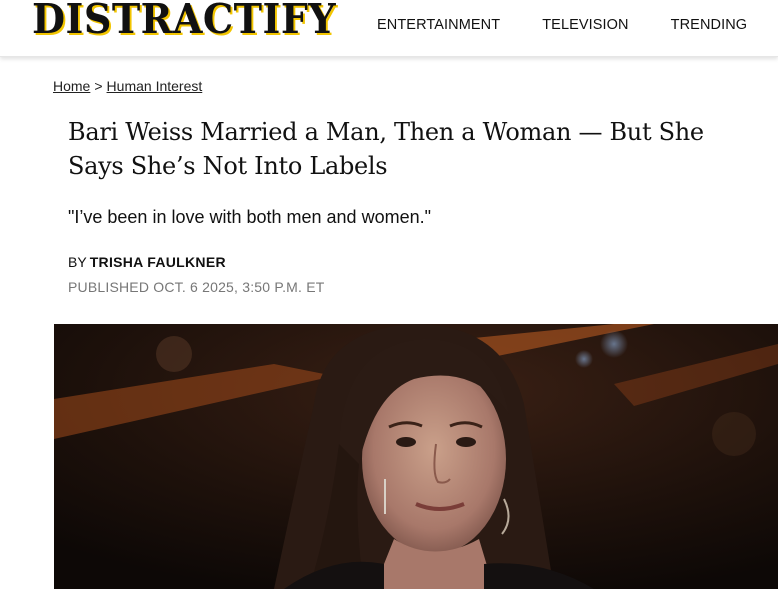  I want to click on breadcrumb: Home > Human Interest, so click(127, 86).